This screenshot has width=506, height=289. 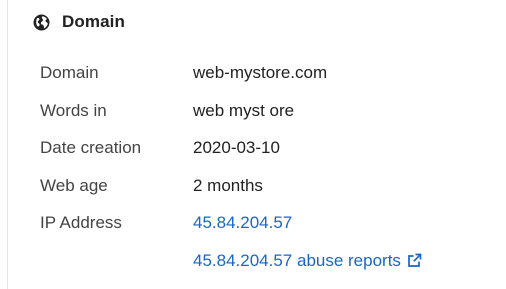 What do you see at coordinates (236, 147) in the screenshot?
I see `date-creation-value: 2020-03-10` at bounding box center [236, 147].